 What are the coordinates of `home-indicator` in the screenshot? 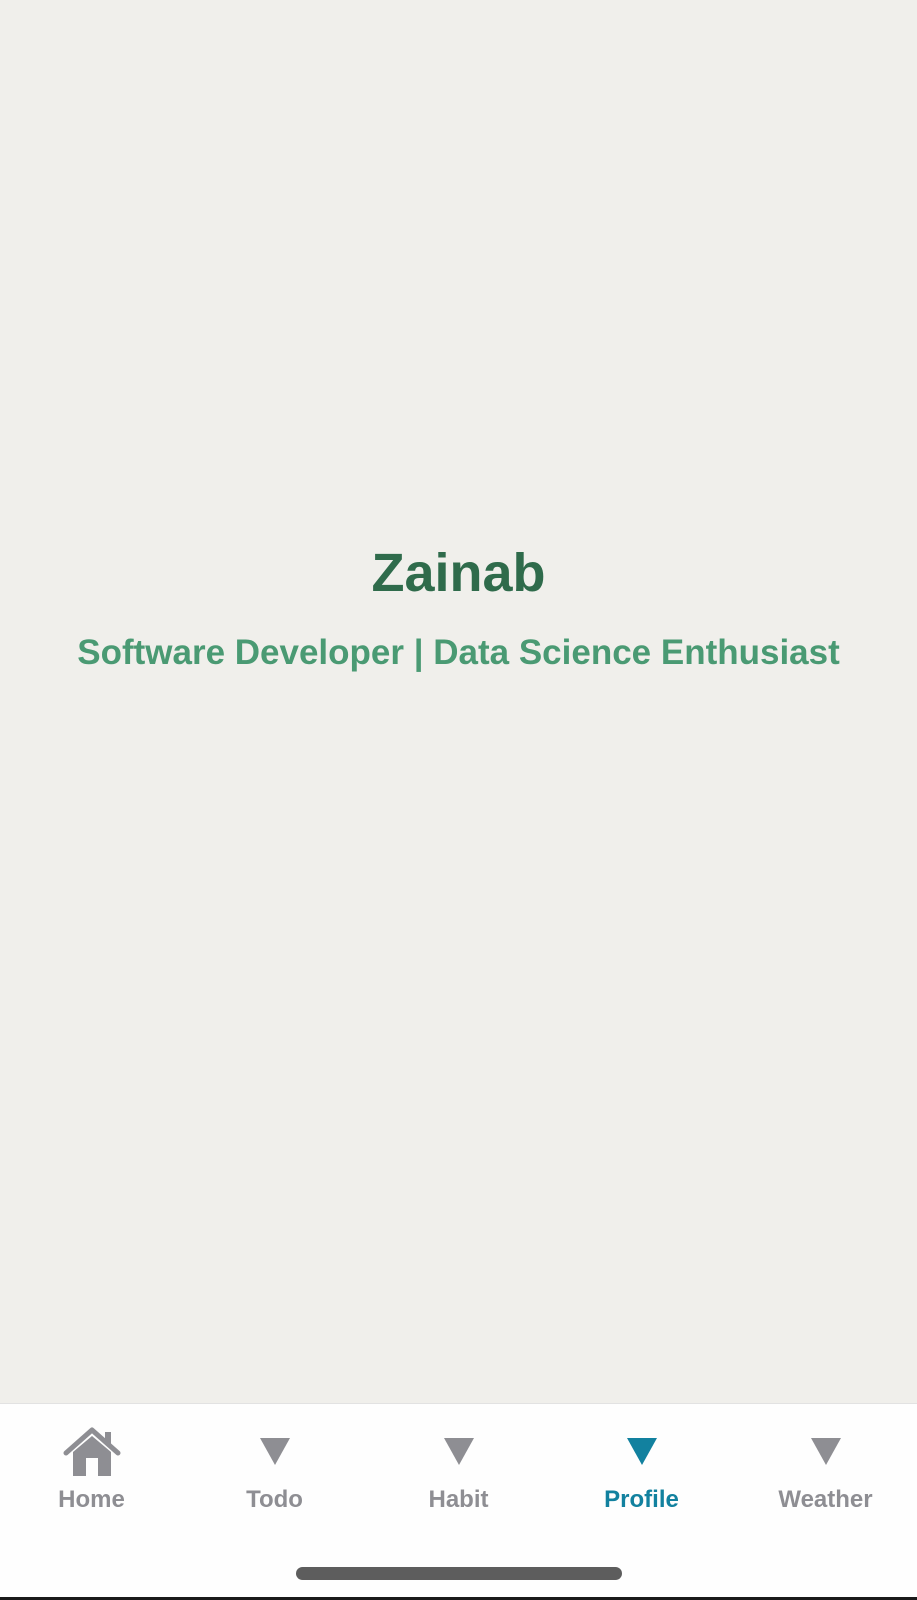 It's located at (459, 1573).